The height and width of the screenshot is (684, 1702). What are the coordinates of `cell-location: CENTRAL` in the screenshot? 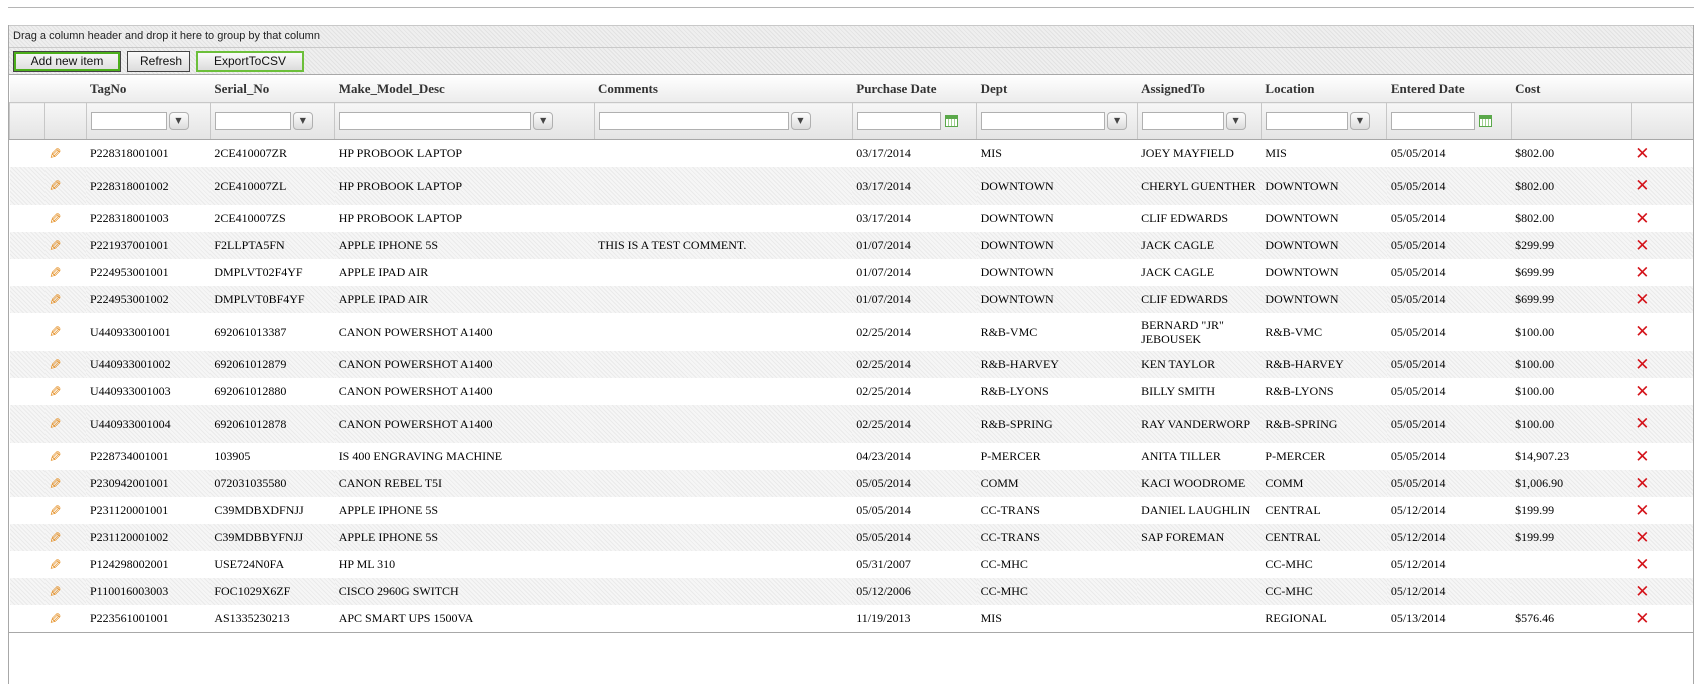 It's located at (1324, 537).